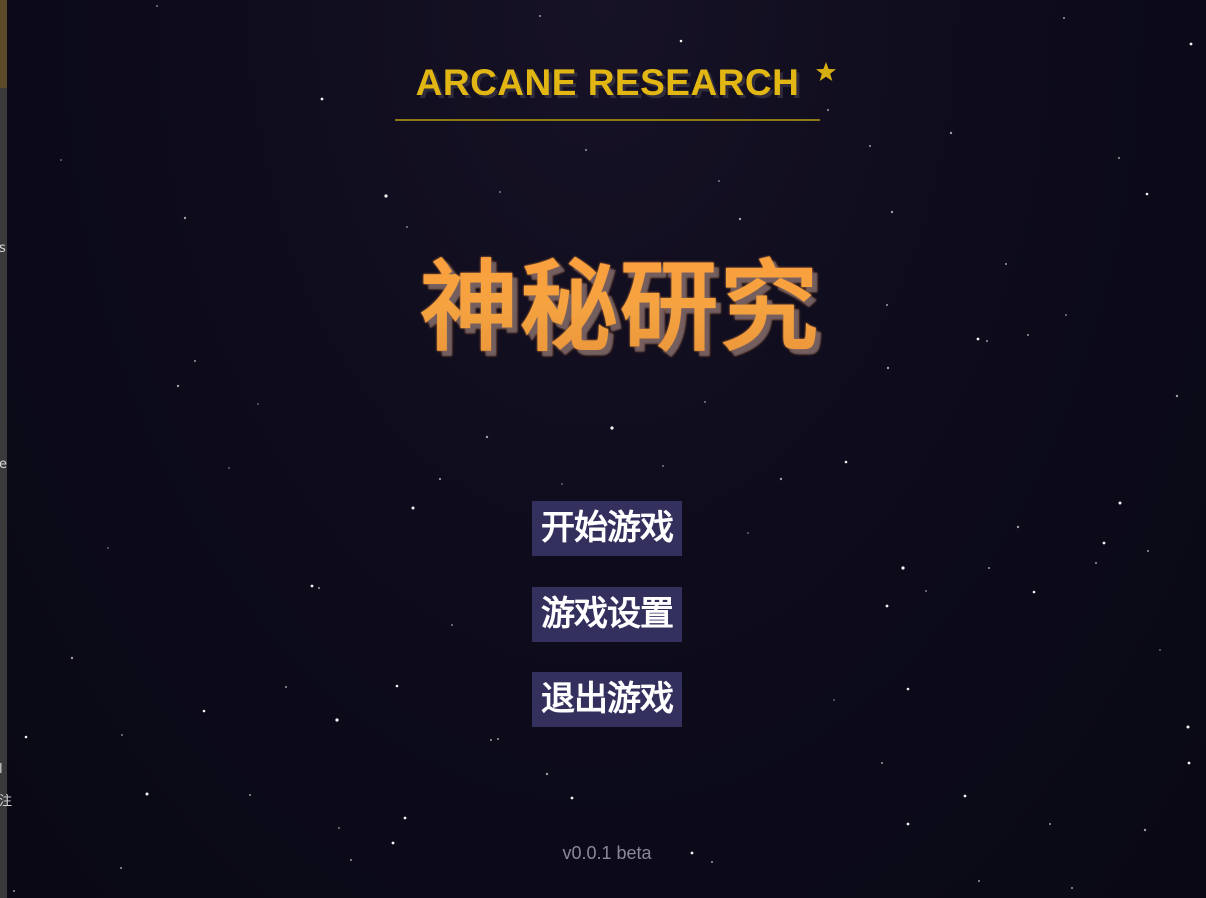 The width and height of the screenshot is (1206, 898). What do you see at coordinates (6, 449) in the screenshot?
I see `background-window-edge: s e l 注` at bounding box center [6, 449].